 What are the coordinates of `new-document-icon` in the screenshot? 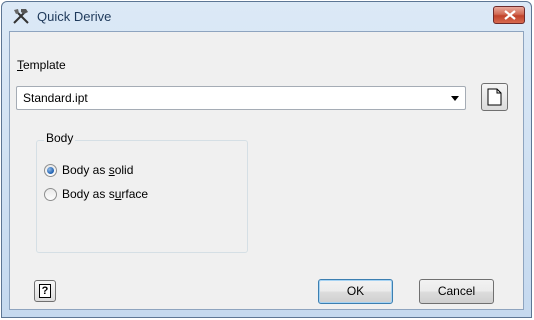 It's located at (494, 97).